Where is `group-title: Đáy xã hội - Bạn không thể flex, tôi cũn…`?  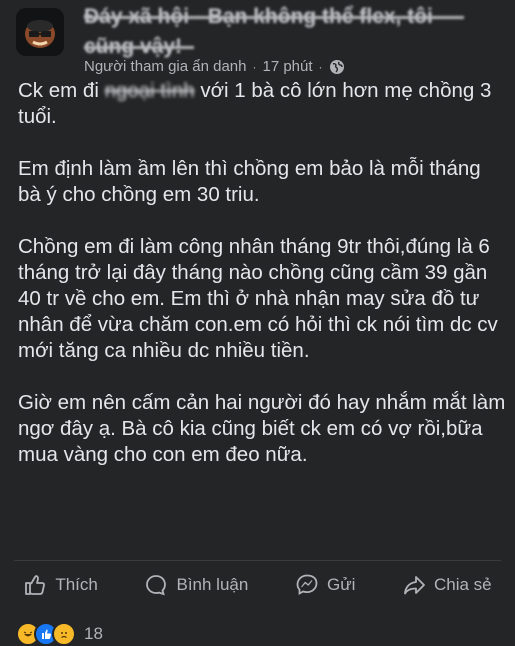 group-title: Đáy xã hội - Bạn không thể flex, tôi cũn… is located at coordinates (284, 32).